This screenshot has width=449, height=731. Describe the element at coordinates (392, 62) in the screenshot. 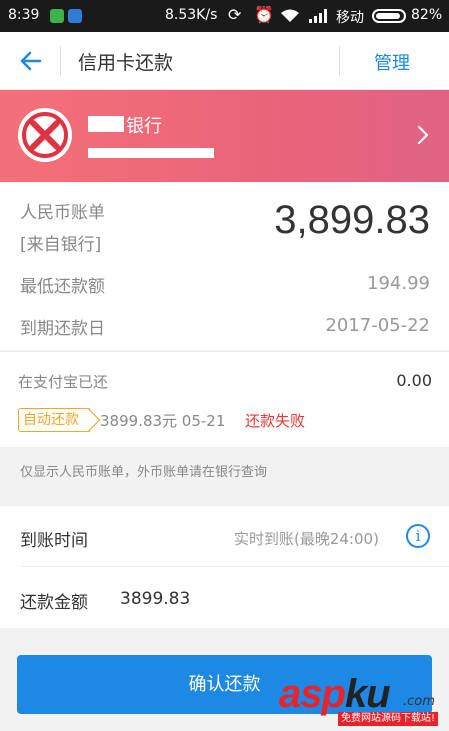

I see `manage-button: 管理` at that location.